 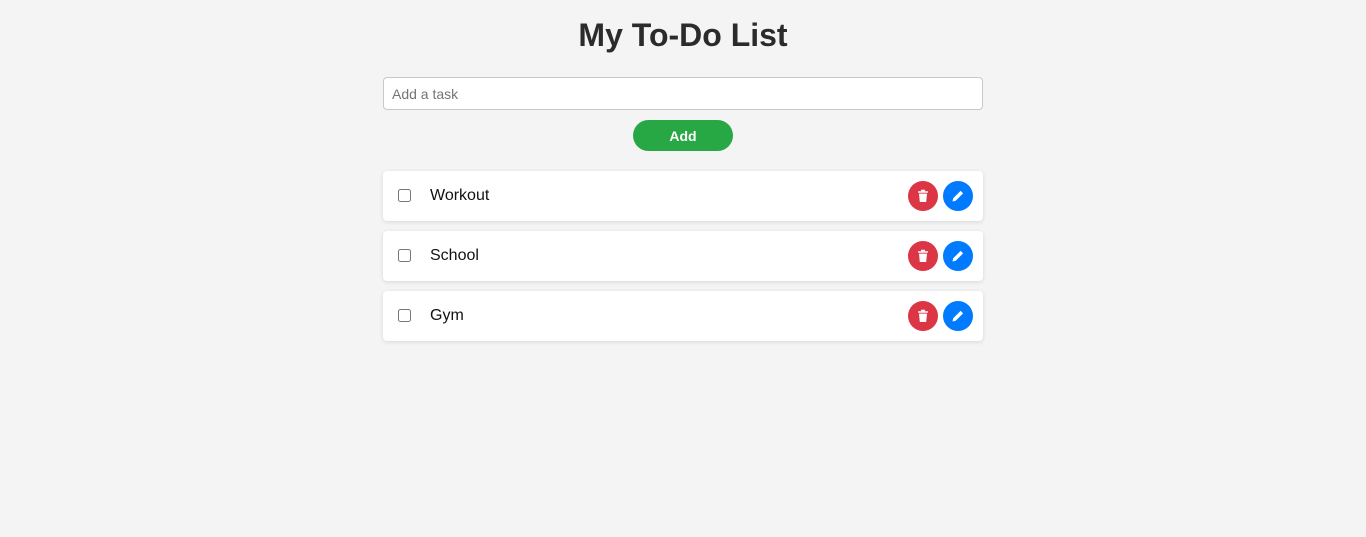 I want to click on task-label: Workout, so click(x=460, y=195).